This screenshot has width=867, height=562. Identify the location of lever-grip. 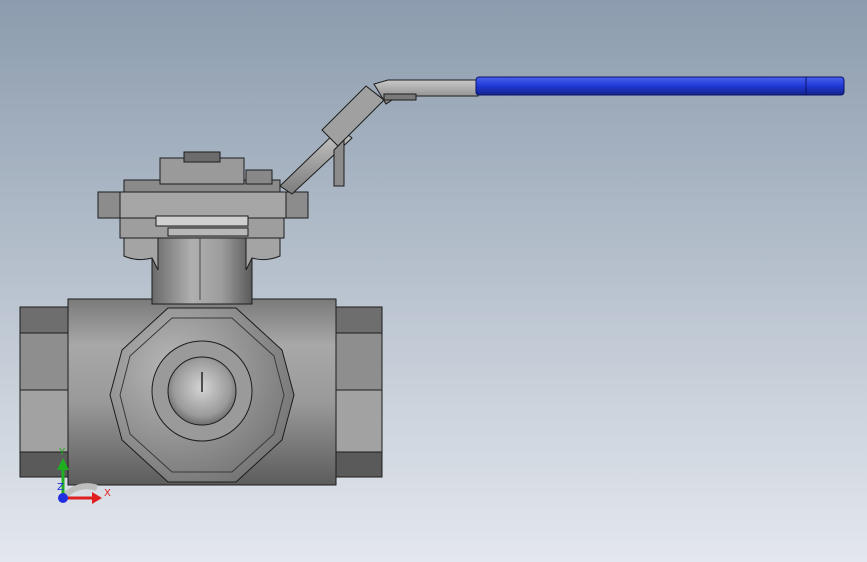
(660, 86).